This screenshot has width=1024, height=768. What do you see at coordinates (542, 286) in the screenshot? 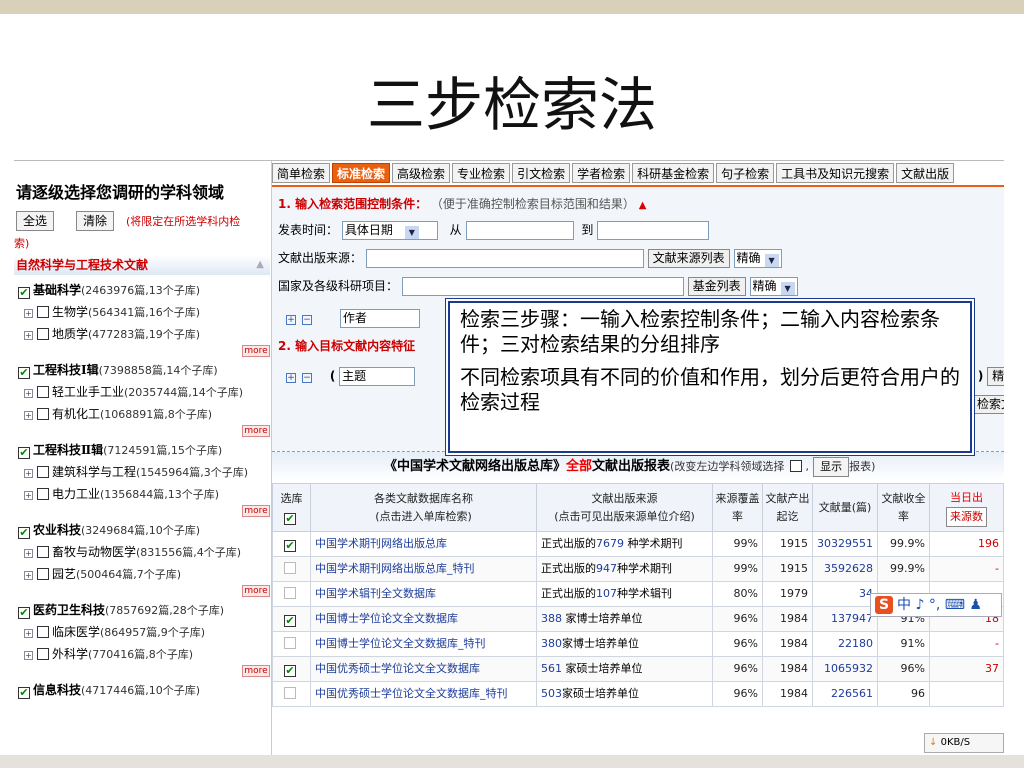
I see `fund-input` at bounding box center [542, 286].